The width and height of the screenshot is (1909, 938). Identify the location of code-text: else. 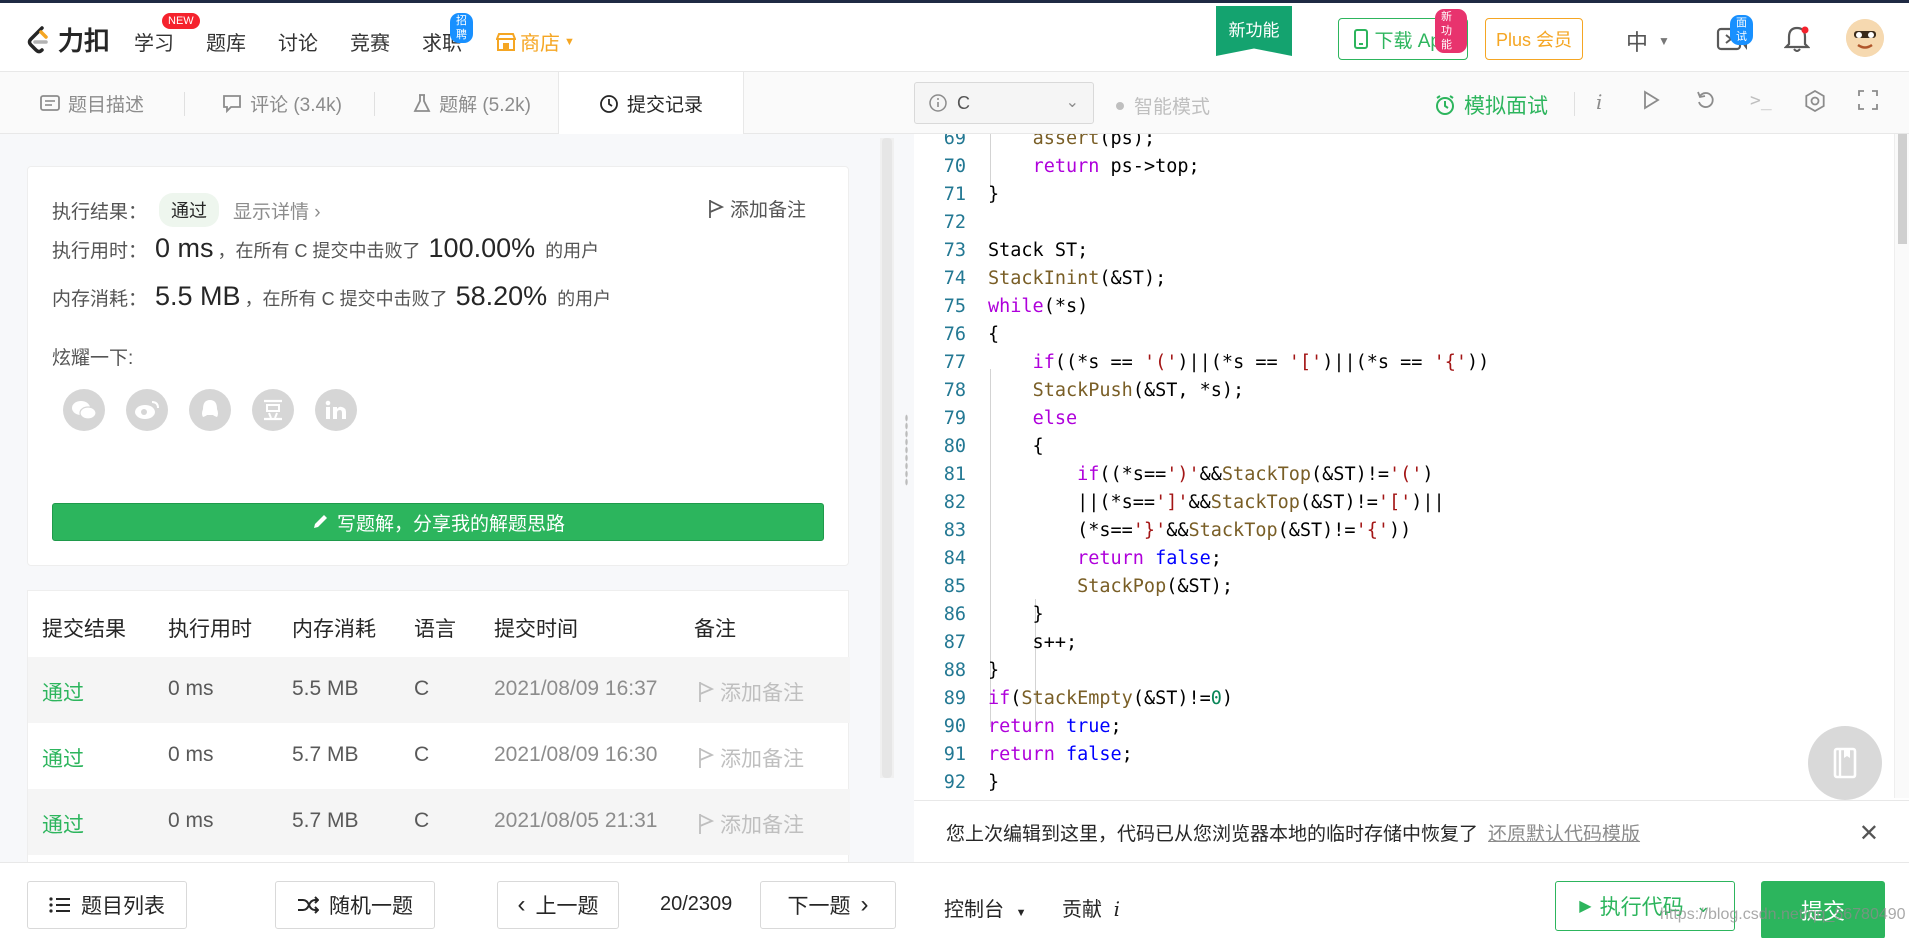
(1055, 418).